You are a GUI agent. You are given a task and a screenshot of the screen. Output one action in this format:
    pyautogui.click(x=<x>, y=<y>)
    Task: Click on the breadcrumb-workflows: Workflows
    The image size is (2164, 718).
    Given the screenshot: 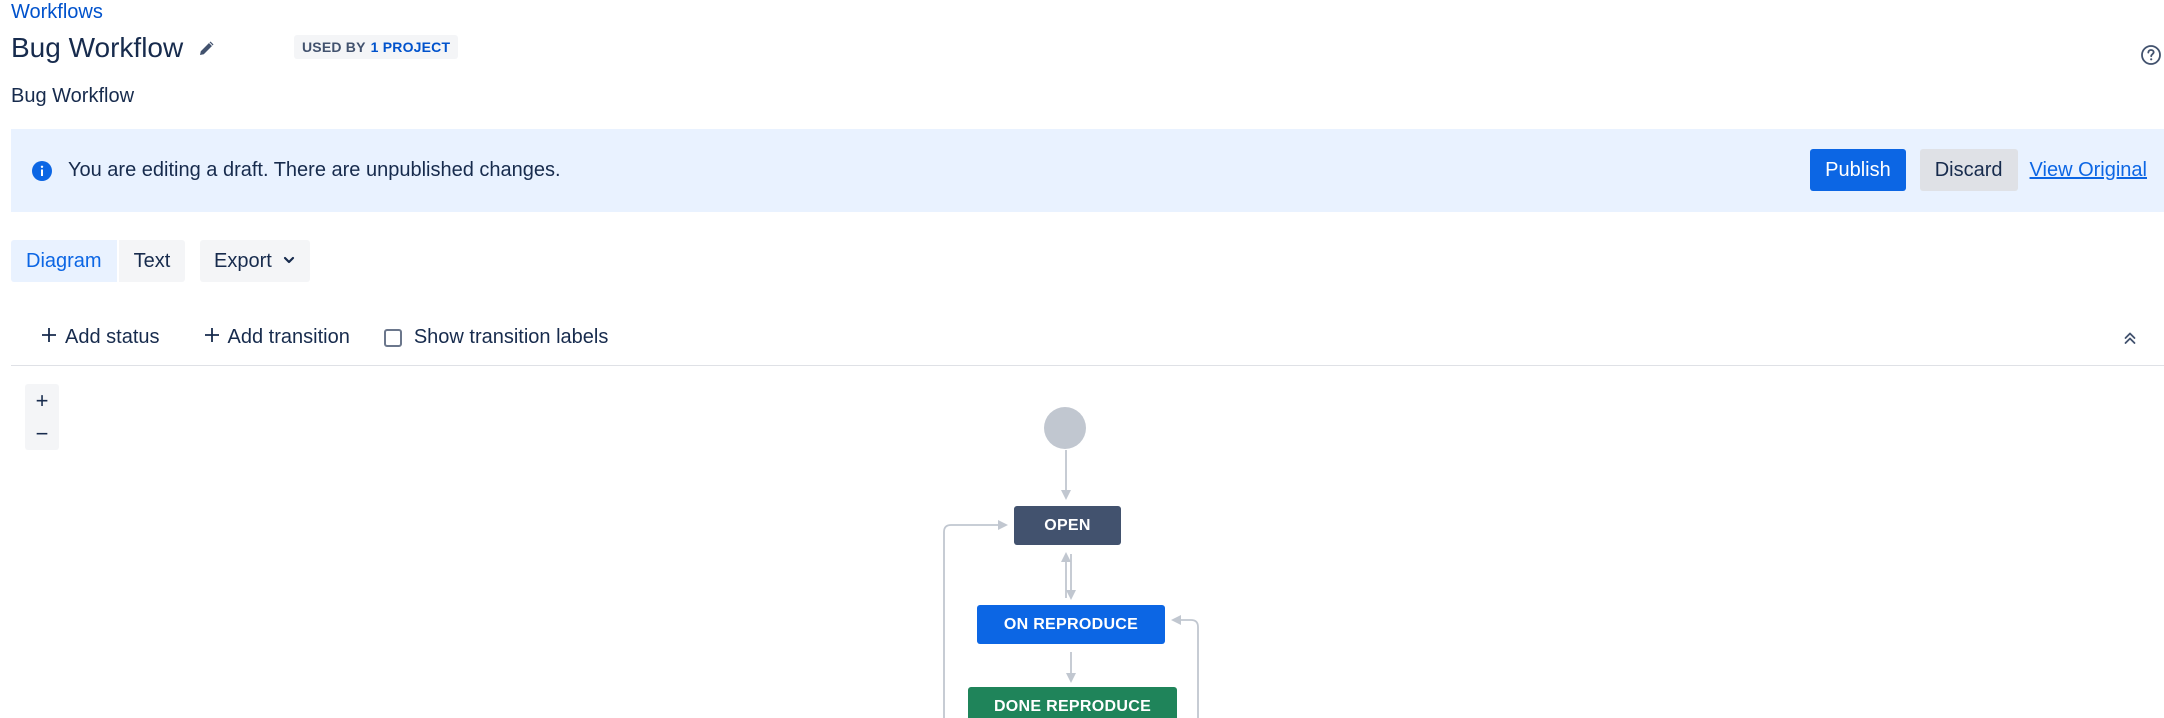 What is the action you would take?
    pyautogui.click(x=57, y=12)
    